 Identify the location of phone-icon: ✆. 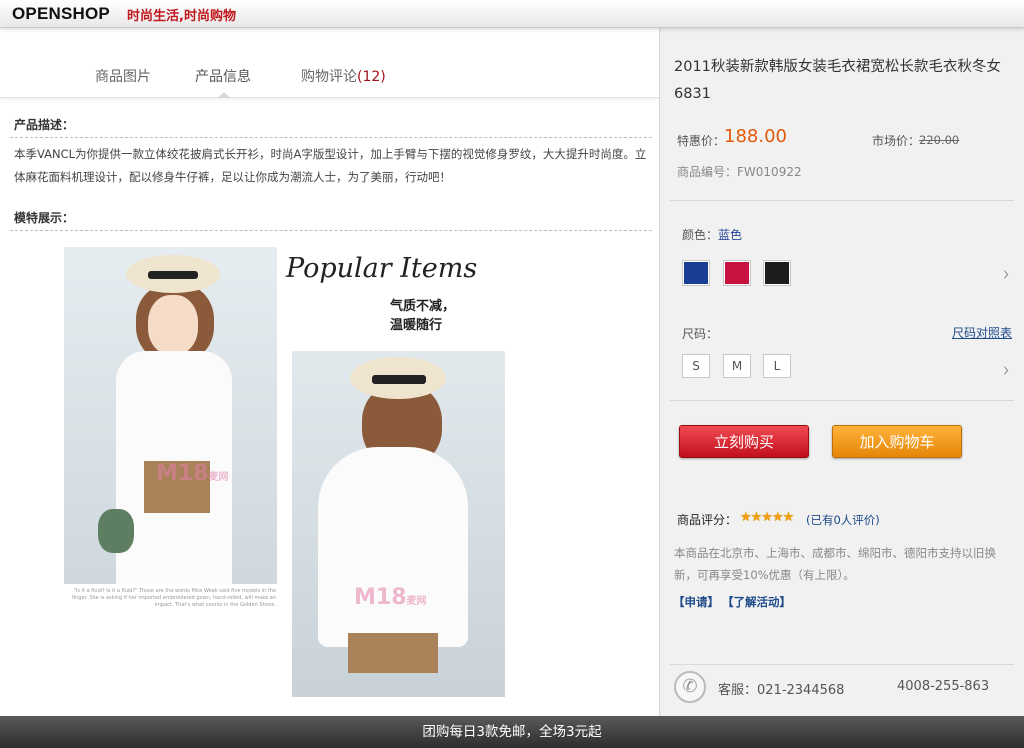
(690, 687).